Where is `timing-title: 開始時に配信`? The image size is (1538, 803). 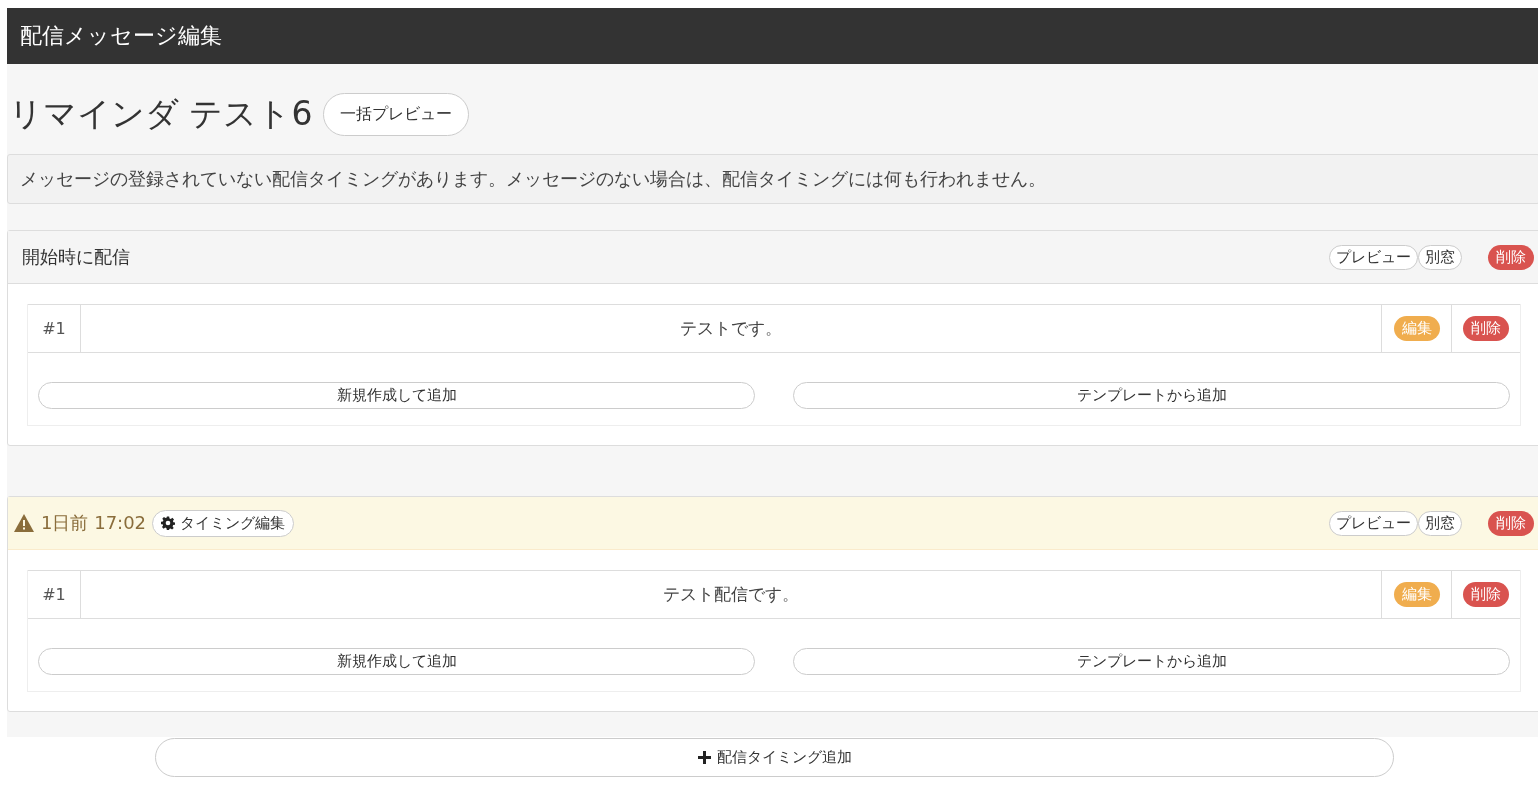
timing-title: 開始時に配信 is located at coordinates (76, 257).